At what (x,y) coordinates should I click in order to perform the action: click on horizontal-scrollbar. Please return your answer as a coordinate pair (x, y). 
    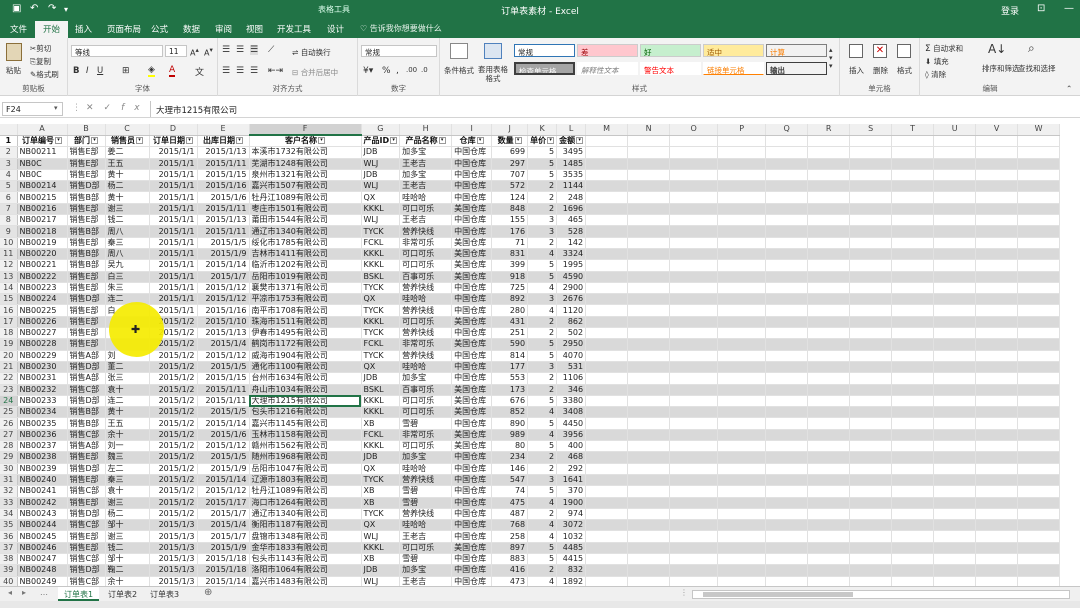
    Looking at the image, I should click on (881, 594).